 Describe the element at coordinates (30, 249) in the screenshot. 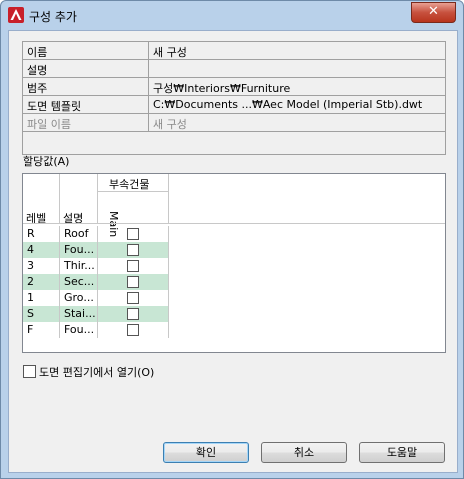

I see `row-level: 4` at that location.